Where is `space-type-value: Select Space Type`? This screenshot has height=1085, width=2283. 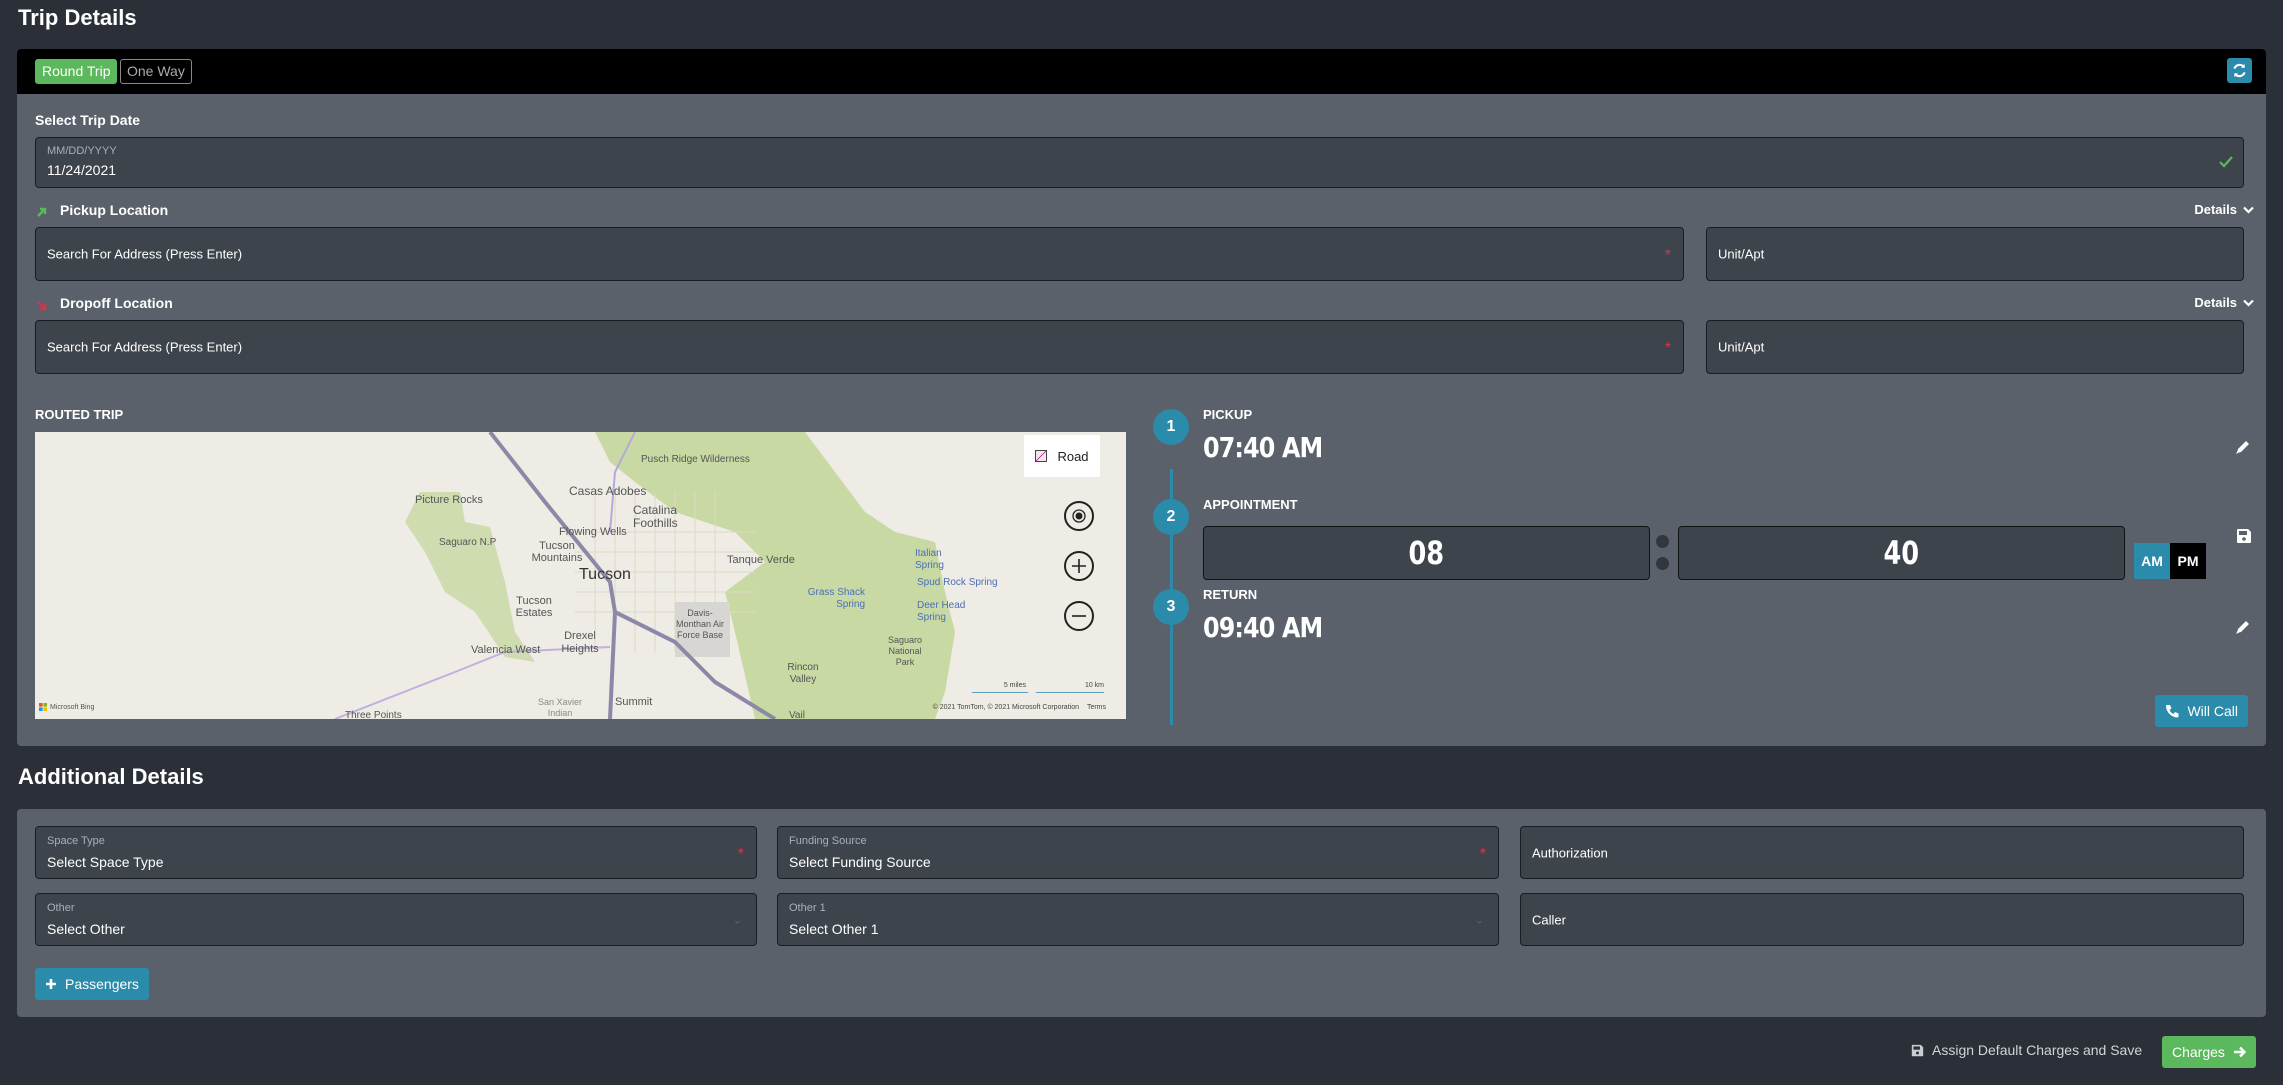
space-type-value: Select Space Type is located at coordinates (105, 862).